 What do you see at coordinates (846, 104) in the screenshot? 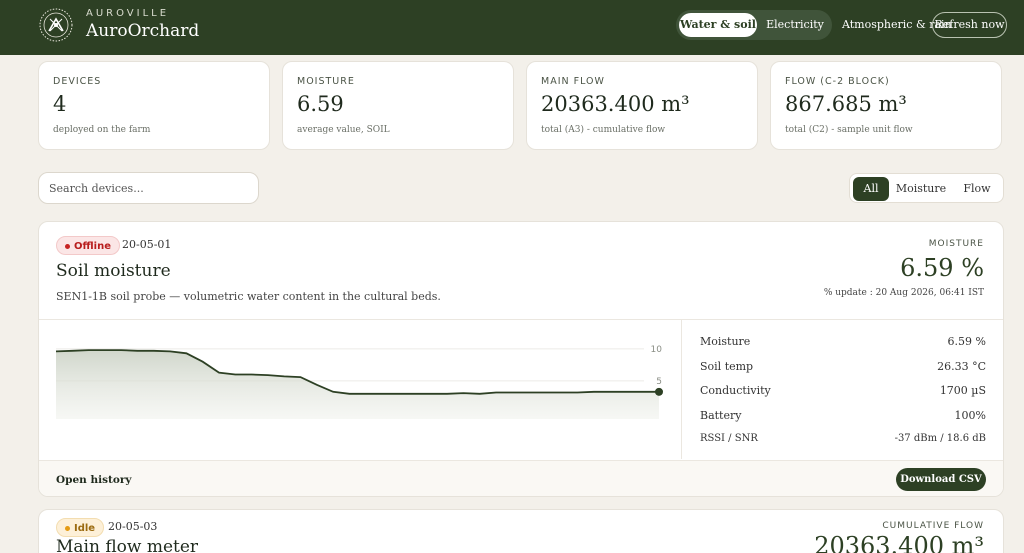
I see `stat-value: 867.685 m³` at bounding box center [846, 104].